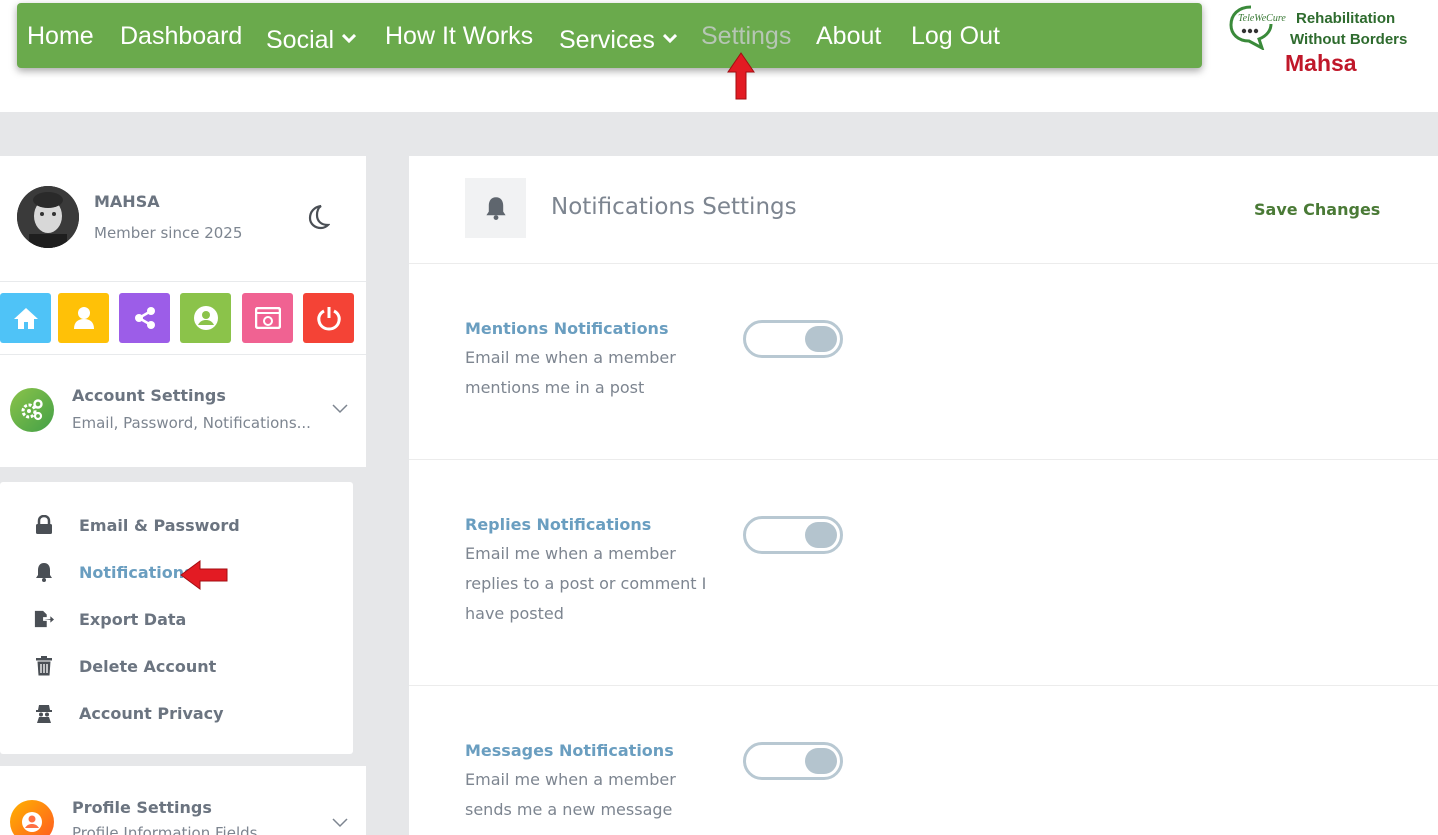 Image resolution: width=1438 pixels, height=835 pixels. What do you see at coordinates (142, 807) in the screenshot?
I see `profile-settings-title: Profile Settings` at bounding box center [142, 807].